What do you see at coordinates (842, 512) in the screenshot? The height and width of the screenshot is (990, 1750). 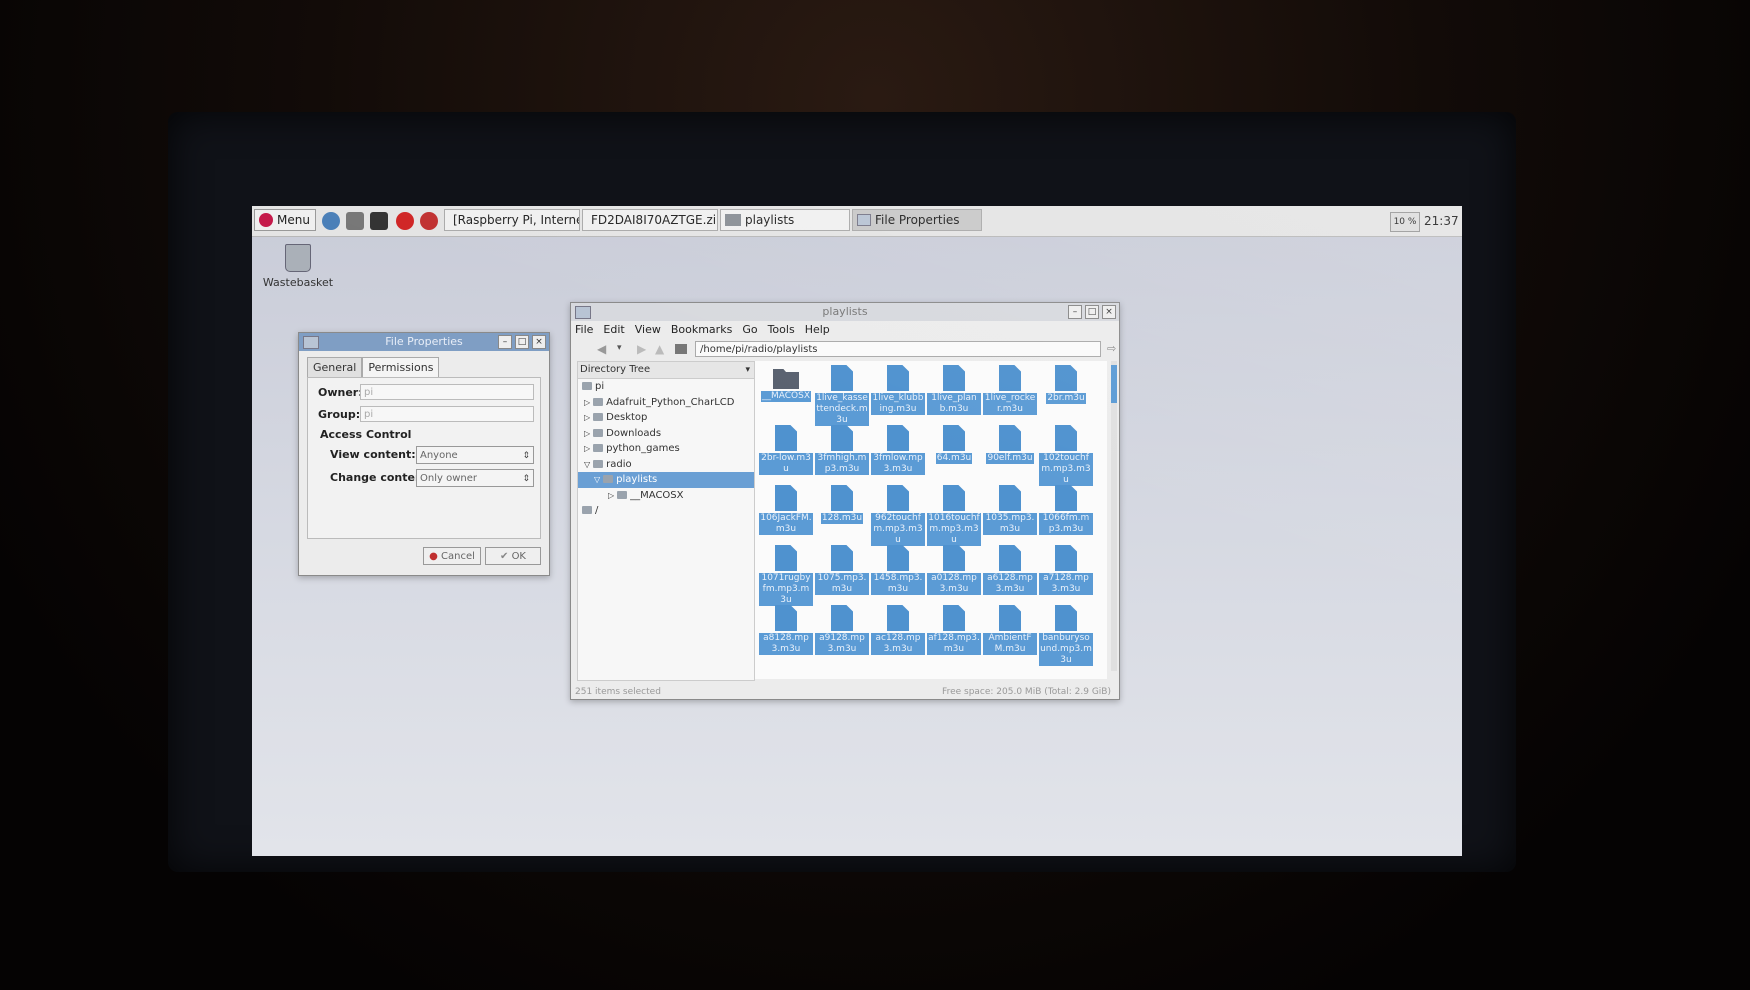 I see `file-item: 128.m3u` at bounding box center [842, 512].